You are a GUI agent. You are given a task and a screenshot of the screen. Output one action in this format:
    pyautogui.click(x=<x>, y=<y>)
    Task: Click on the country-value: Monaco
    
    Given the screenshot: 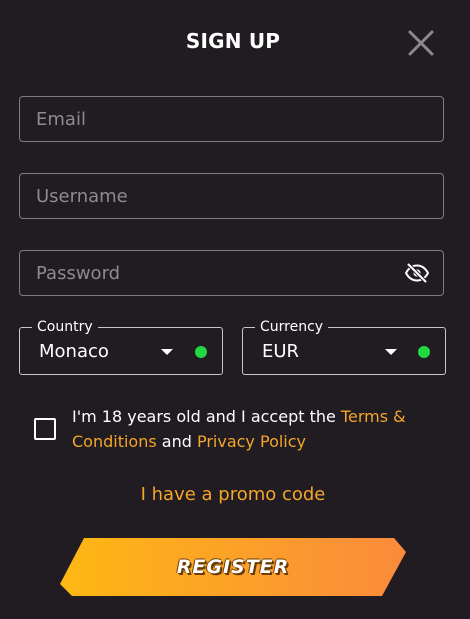 What is the action you would take?
    pyautogui.click(x=74, y=351)
    